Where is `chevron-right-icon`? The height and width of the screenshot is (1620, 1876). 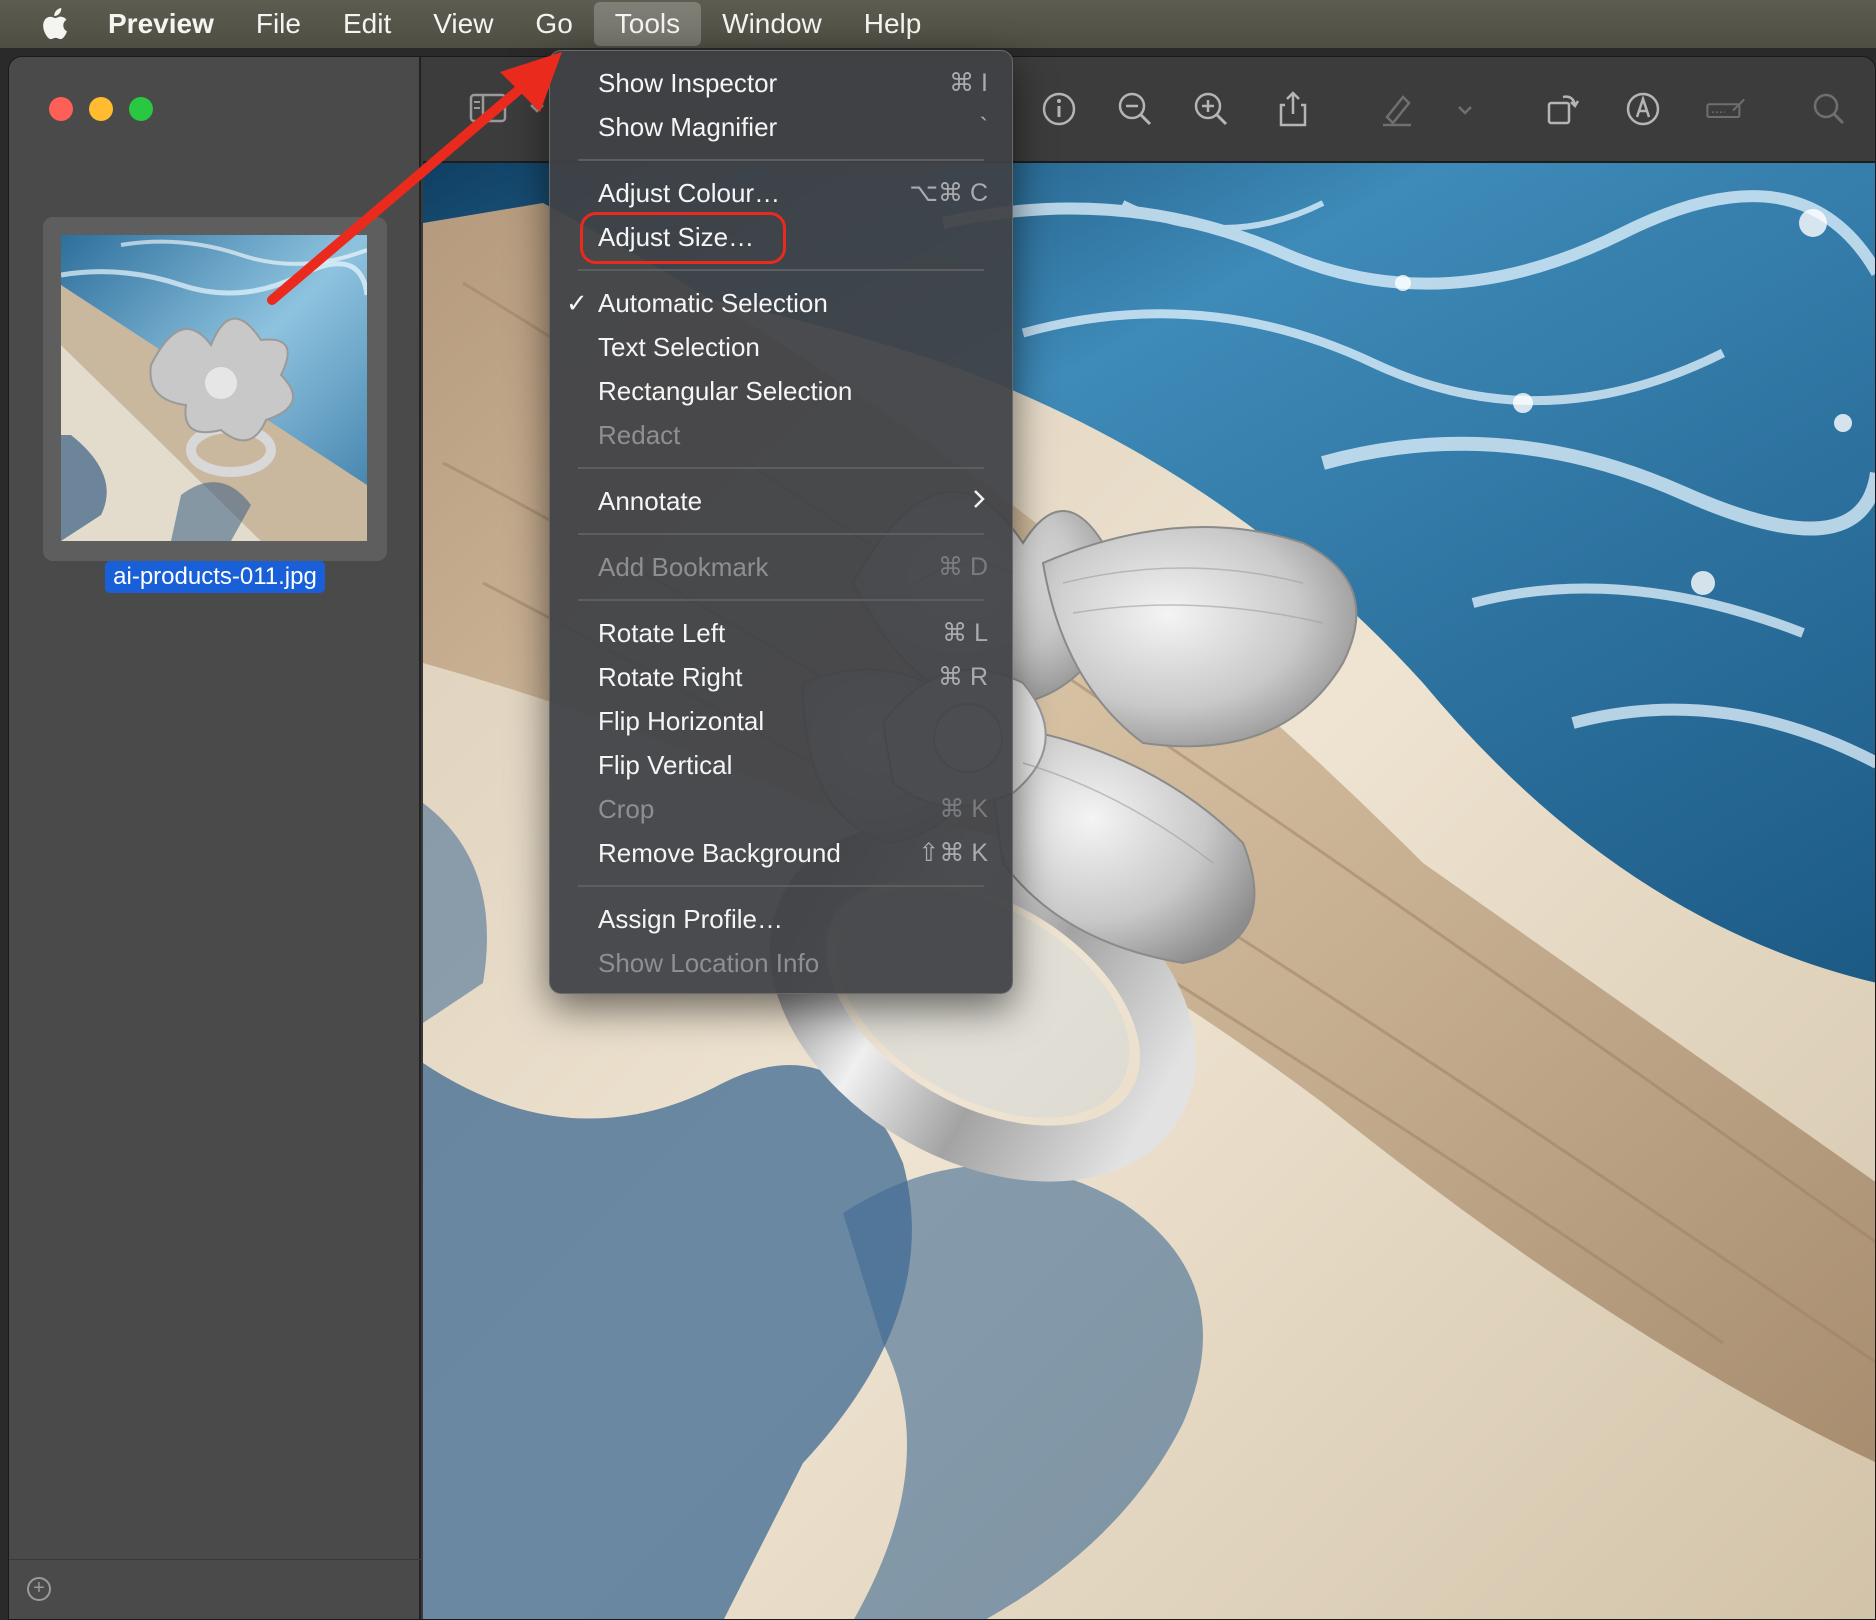 chevron-right-icon is located at coordinates (979, 501).